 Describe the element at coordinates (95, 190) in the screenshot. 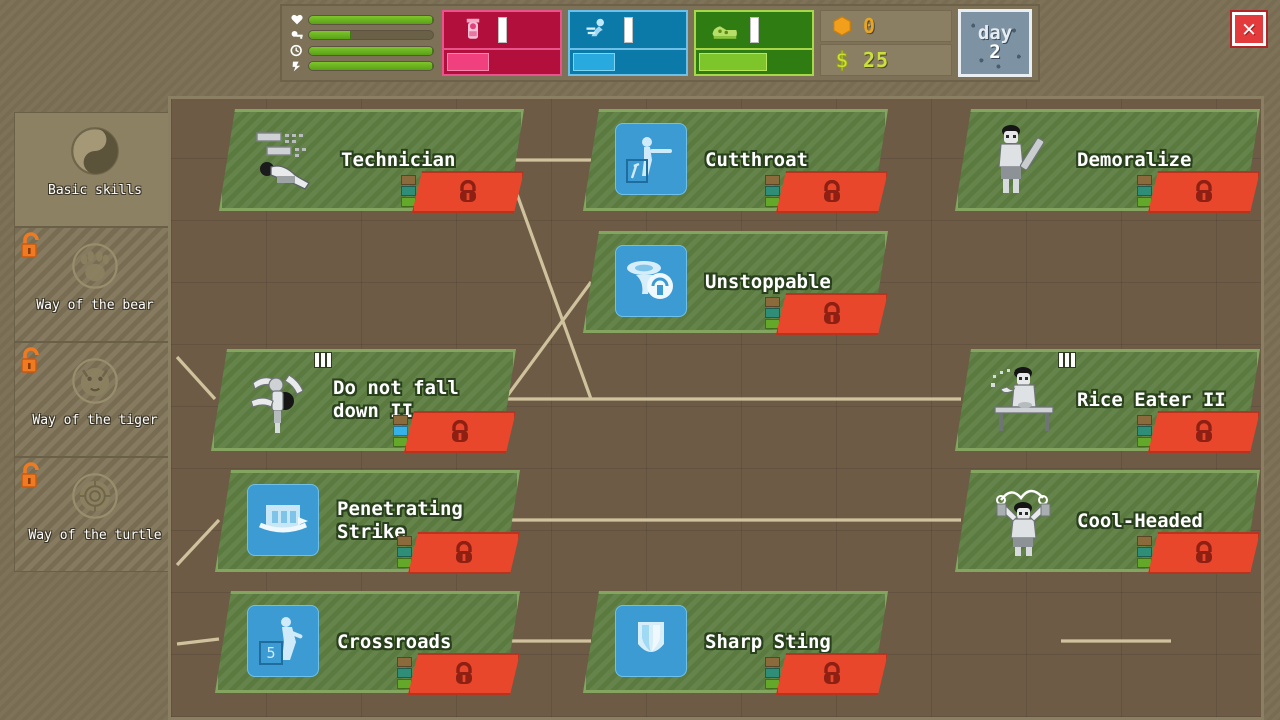

I see `sidebar-item-label: Basic skills` at that location.